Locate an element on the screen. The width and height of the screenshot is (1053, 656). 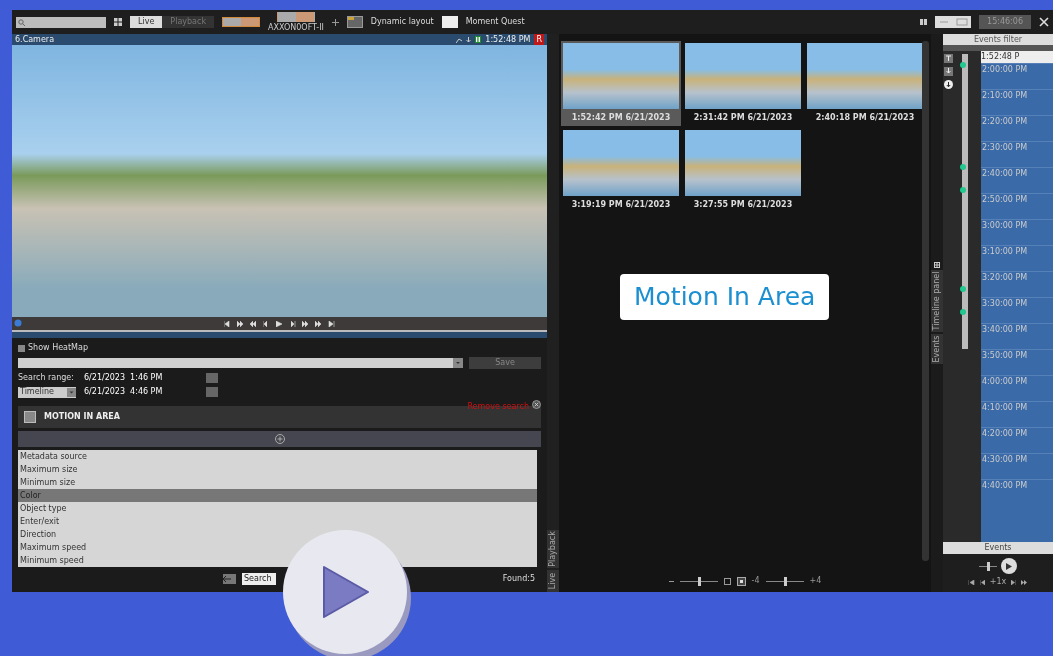
result-card: 3:27:55 PM 6/21/2023 is located at coordinates (743, 170).